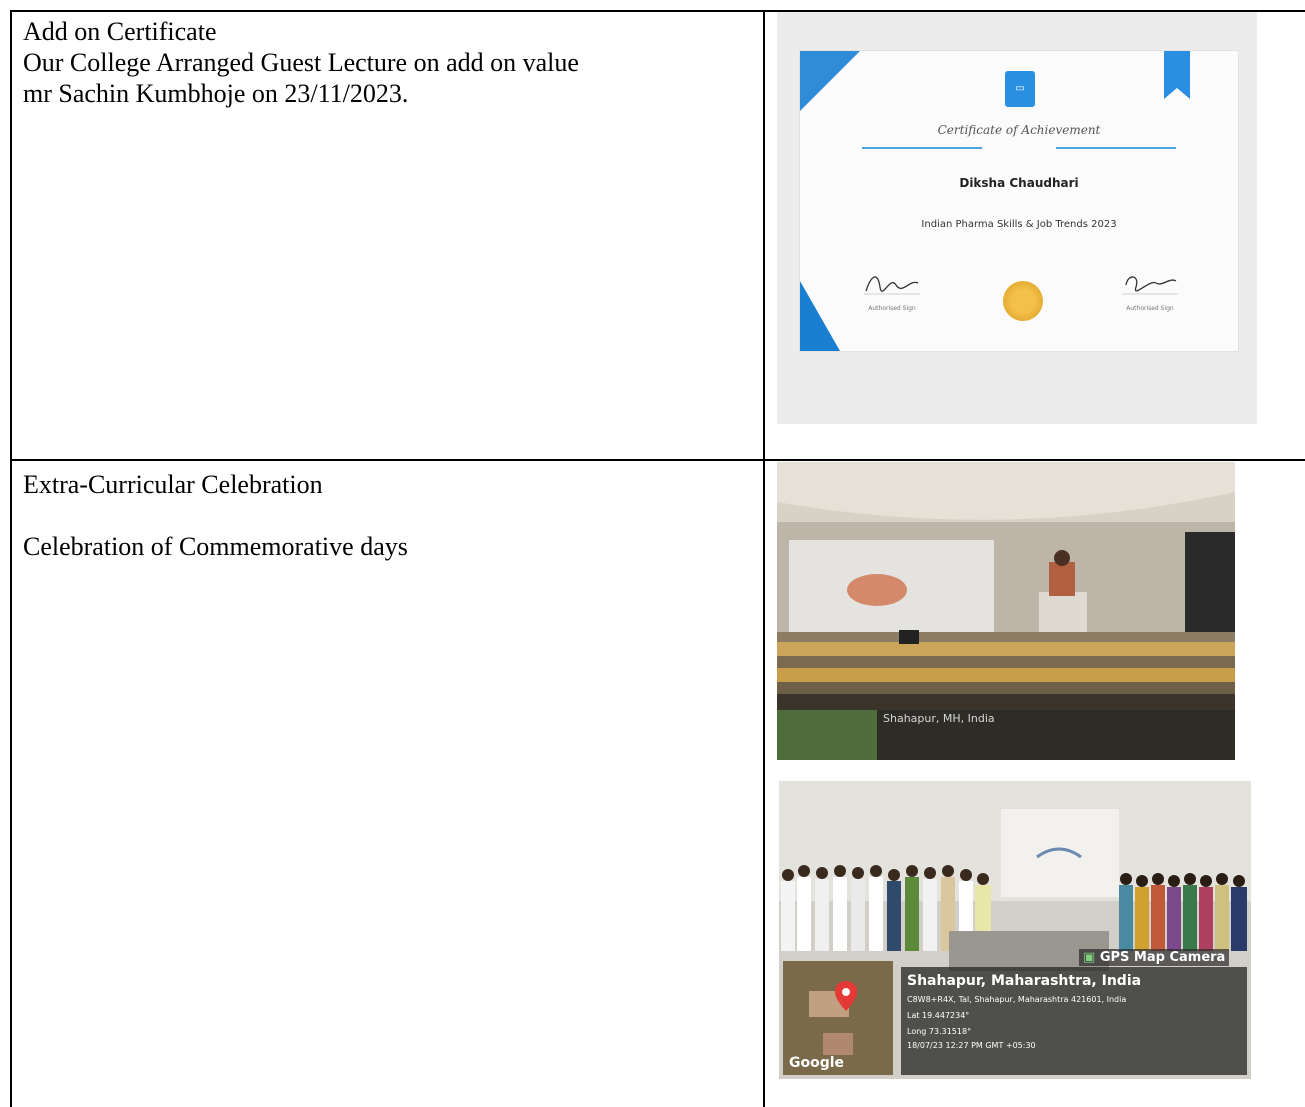  Describe the element at coordinates (11, 558) in the screenshot. I see `table-border-left` at that location.